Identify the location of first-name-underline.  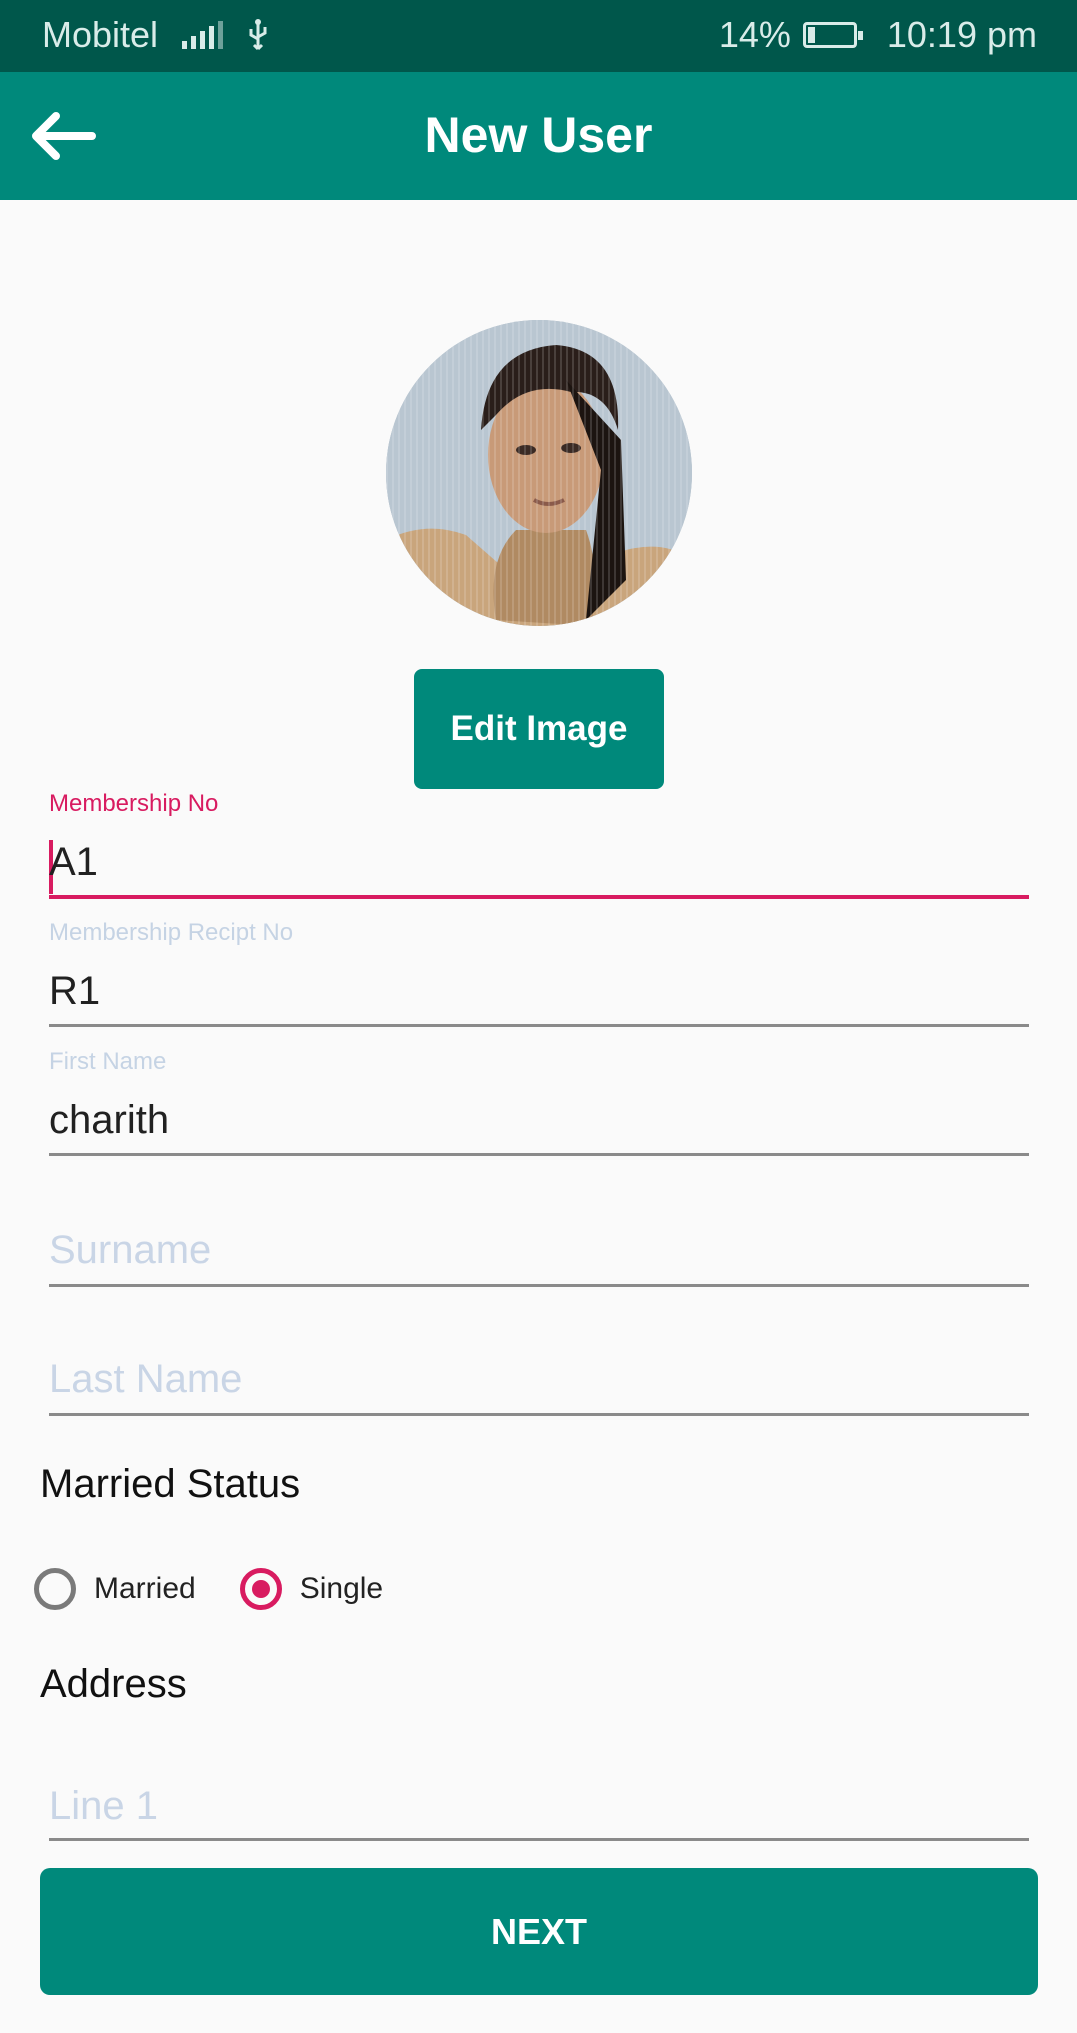
(539, 1154).